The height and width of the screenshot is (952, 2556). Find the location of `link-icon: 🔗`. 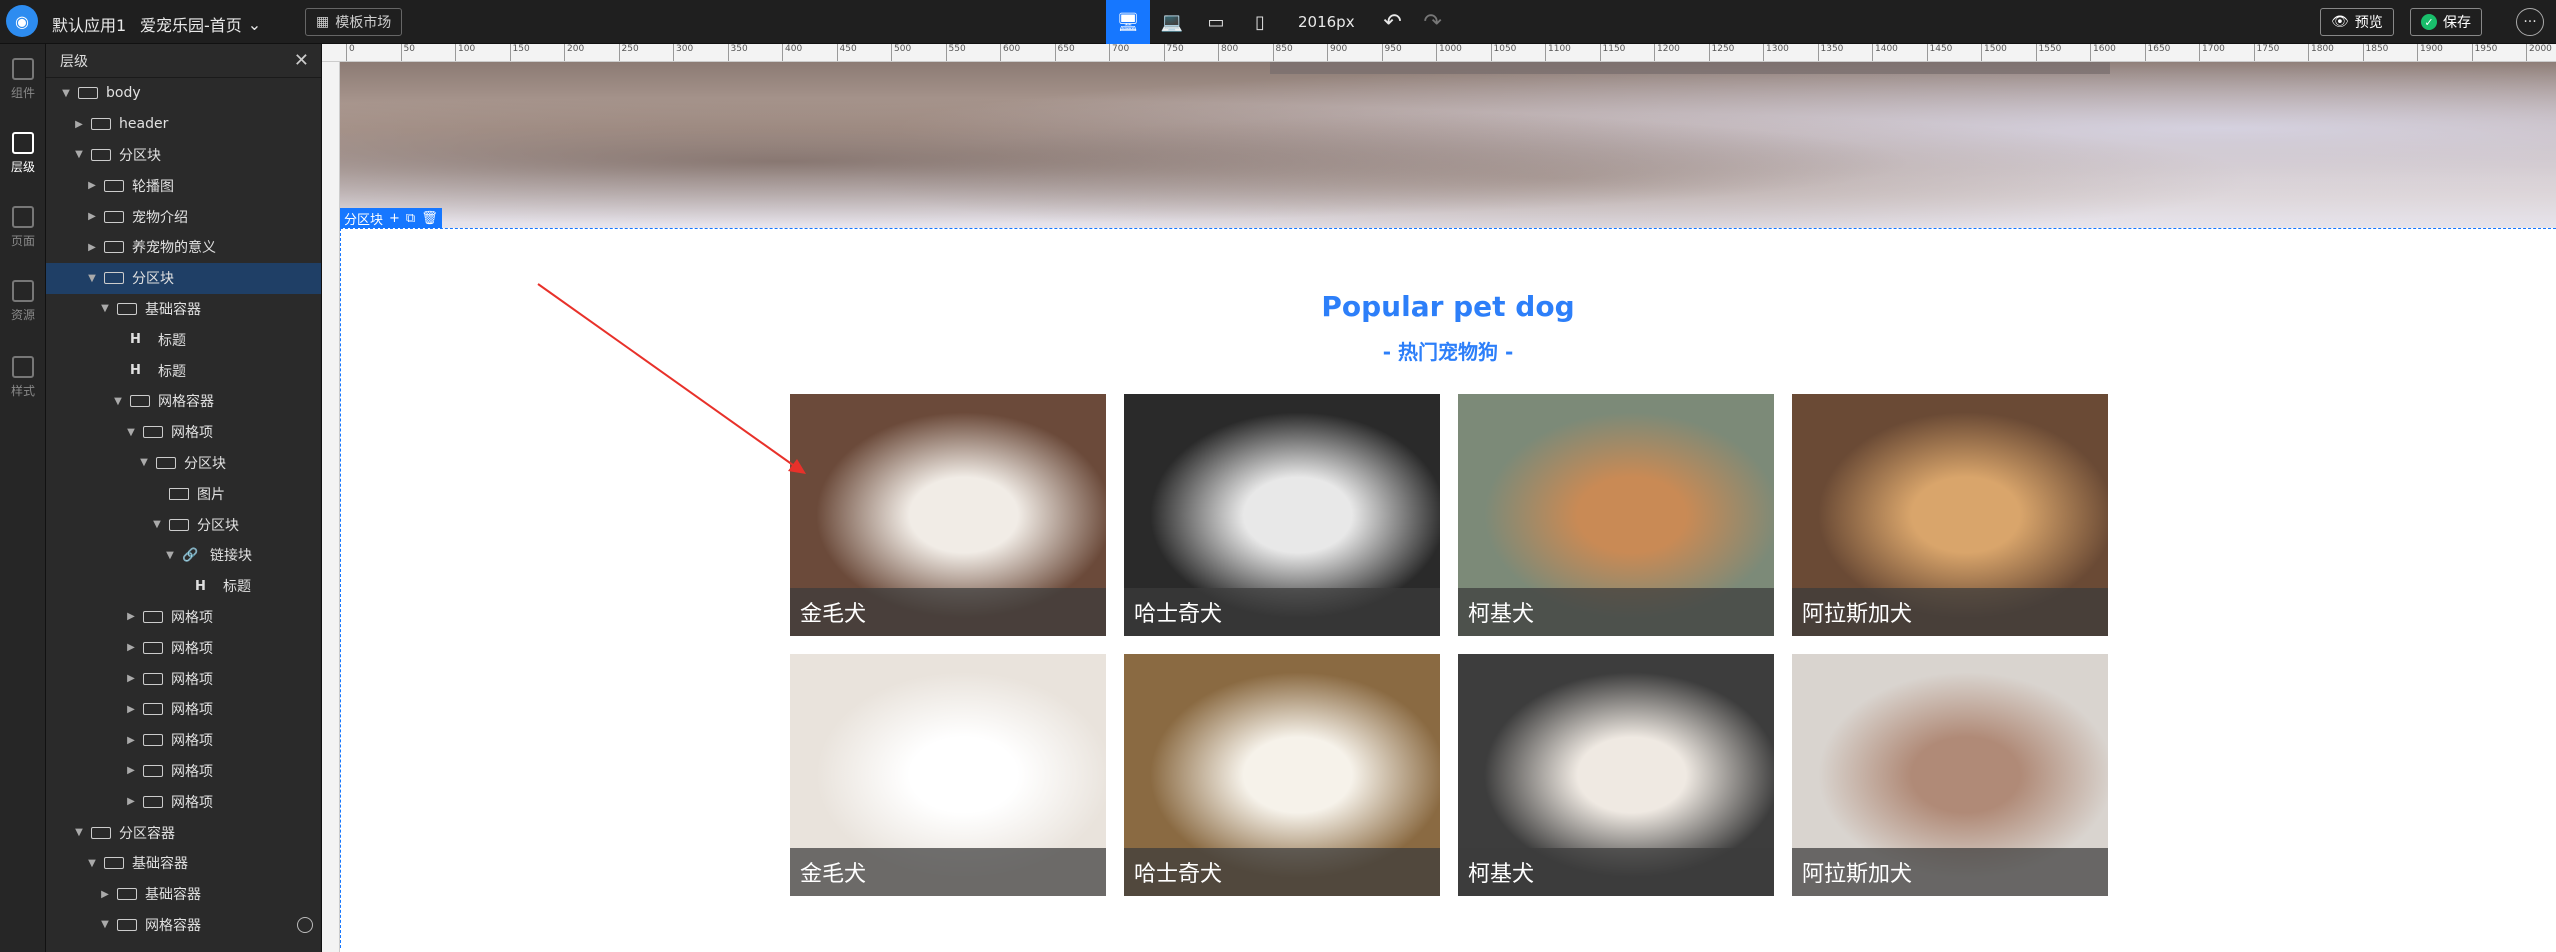

link-icon: 🔗 is located at coordinates (190, 555).